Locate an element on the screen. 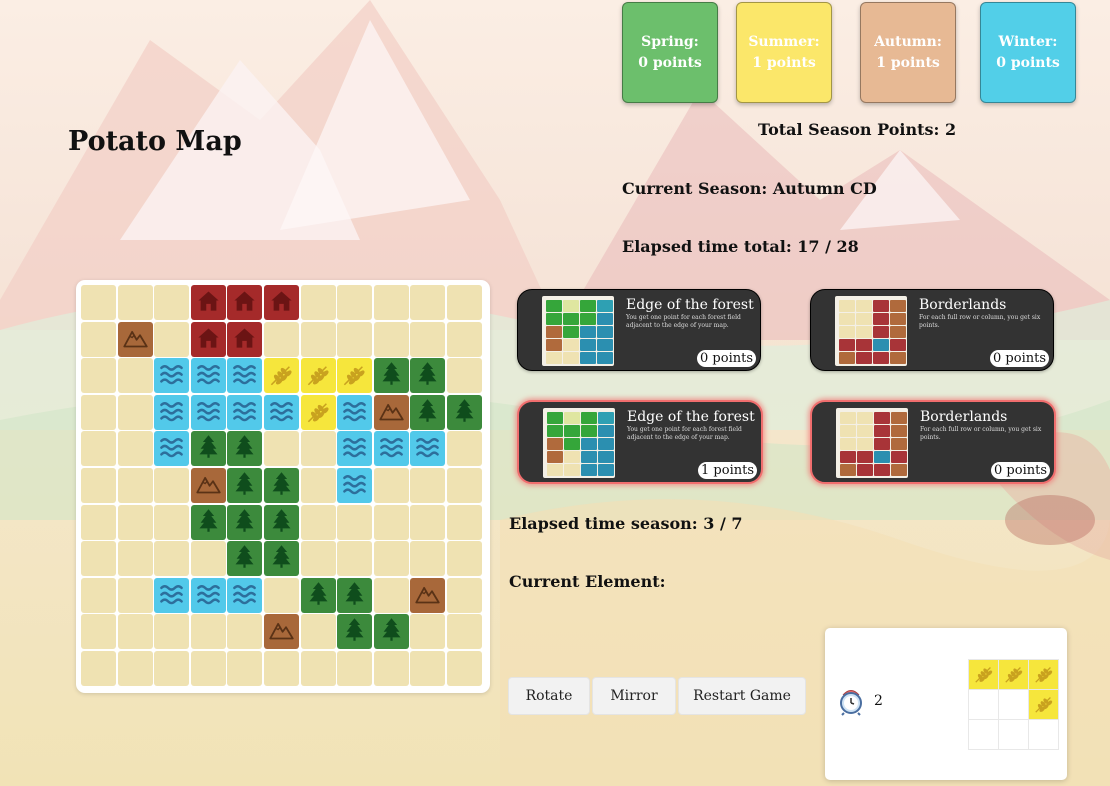 The height and width of the screenshot is (786, 1110). element-shape-grid is located at coordinates (1013, 704).